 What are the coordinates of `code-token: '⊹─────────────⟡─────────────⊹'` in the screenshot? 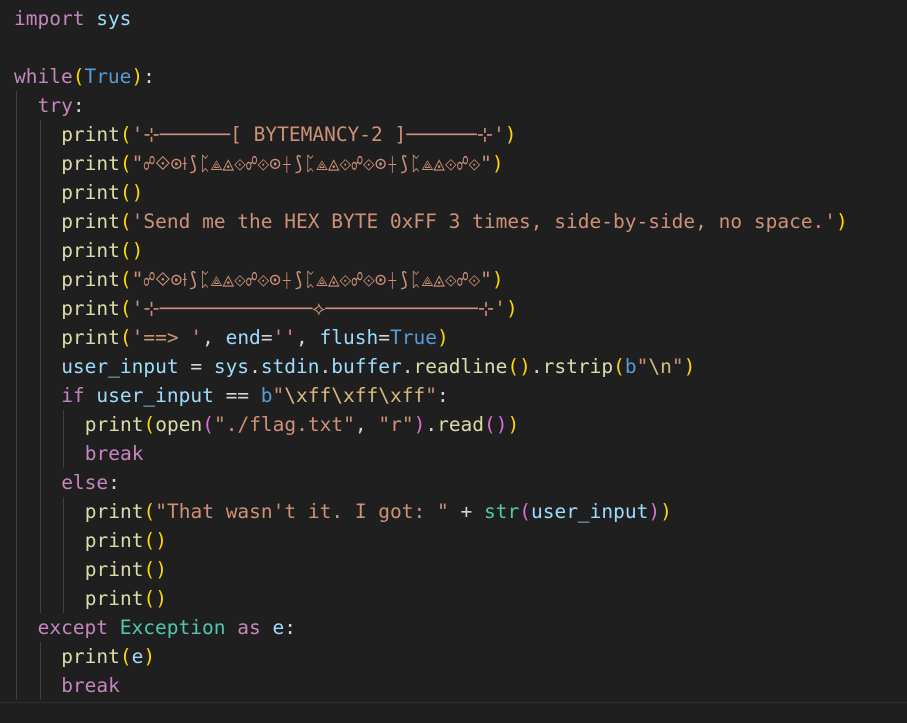 It's located at (318, 308).